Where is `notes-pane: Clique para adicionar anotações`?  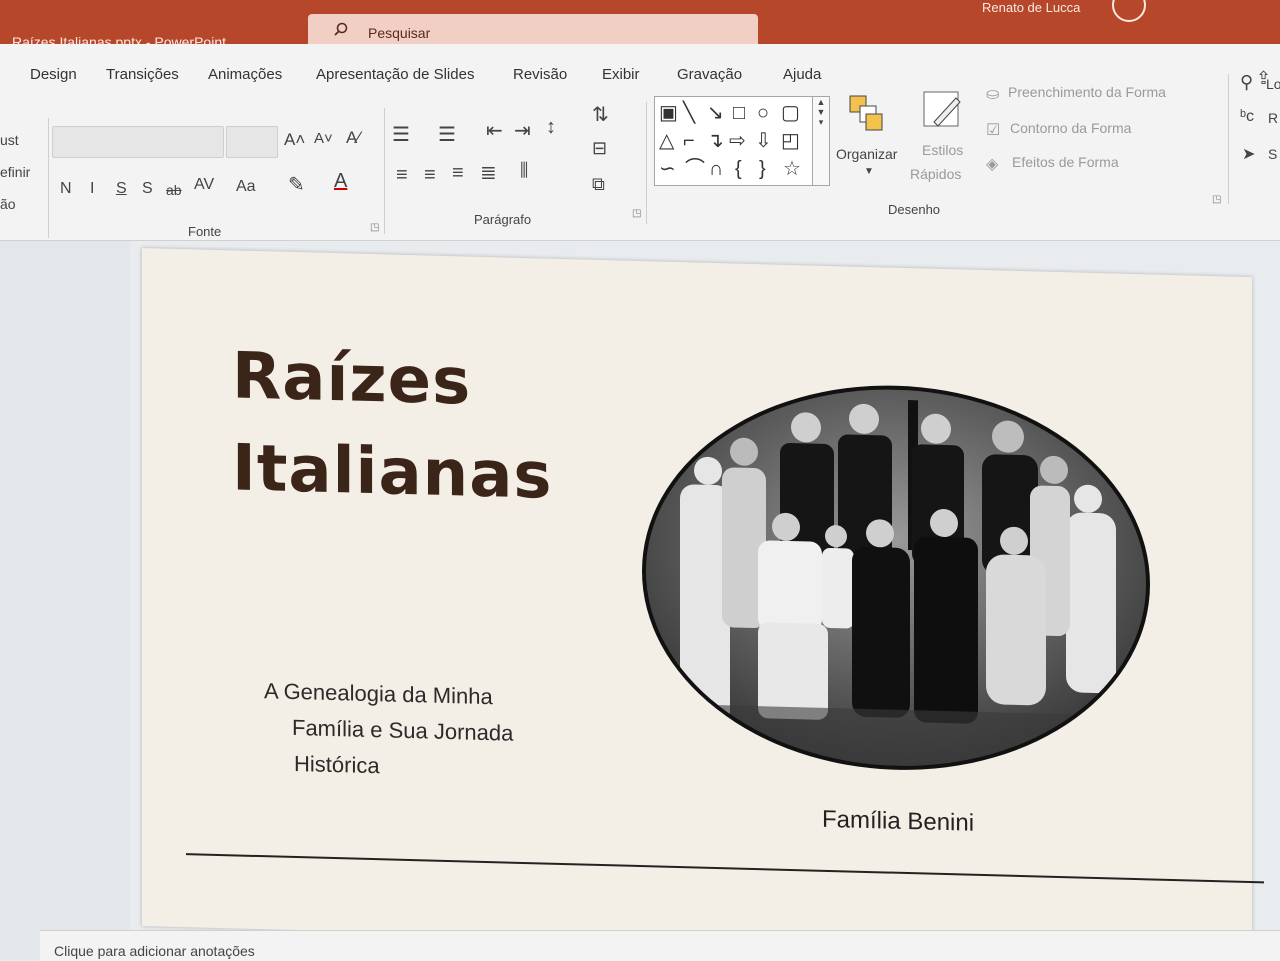
notes-pane: Clique para adicionar anotações is located at coordinates (660, 945).